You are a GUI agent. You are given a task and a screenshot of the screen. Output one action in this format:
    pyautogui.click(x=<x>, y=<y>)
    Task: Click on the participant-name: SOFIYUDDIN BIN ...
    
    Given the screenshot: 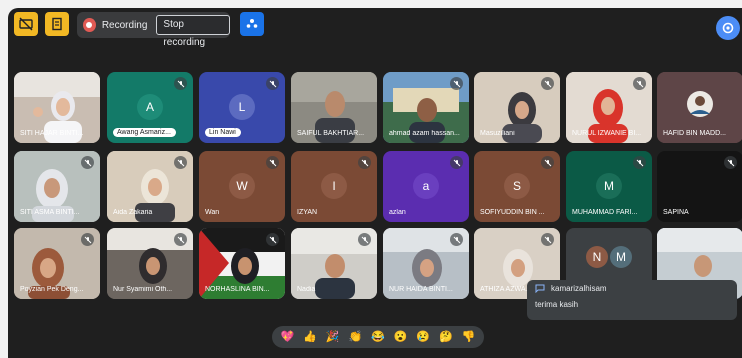 What is the action you would take?
    pyautogui.click(x=512, y=212)
    